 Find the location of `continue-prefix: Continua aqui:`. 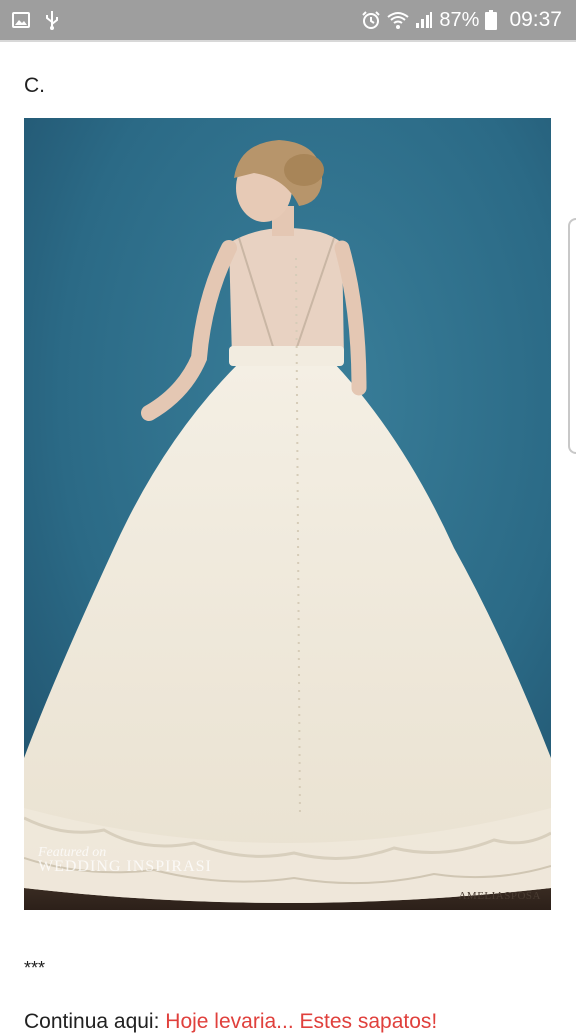

continue-prefix: Continua aqui: is located at coordinates (92, 1021).